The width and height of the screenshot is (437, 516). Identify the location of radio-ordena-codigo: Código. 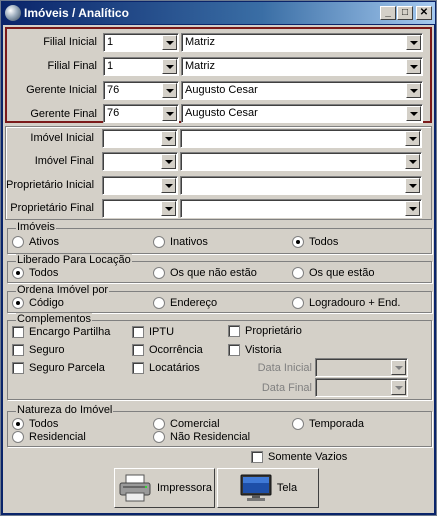
(38, 303).